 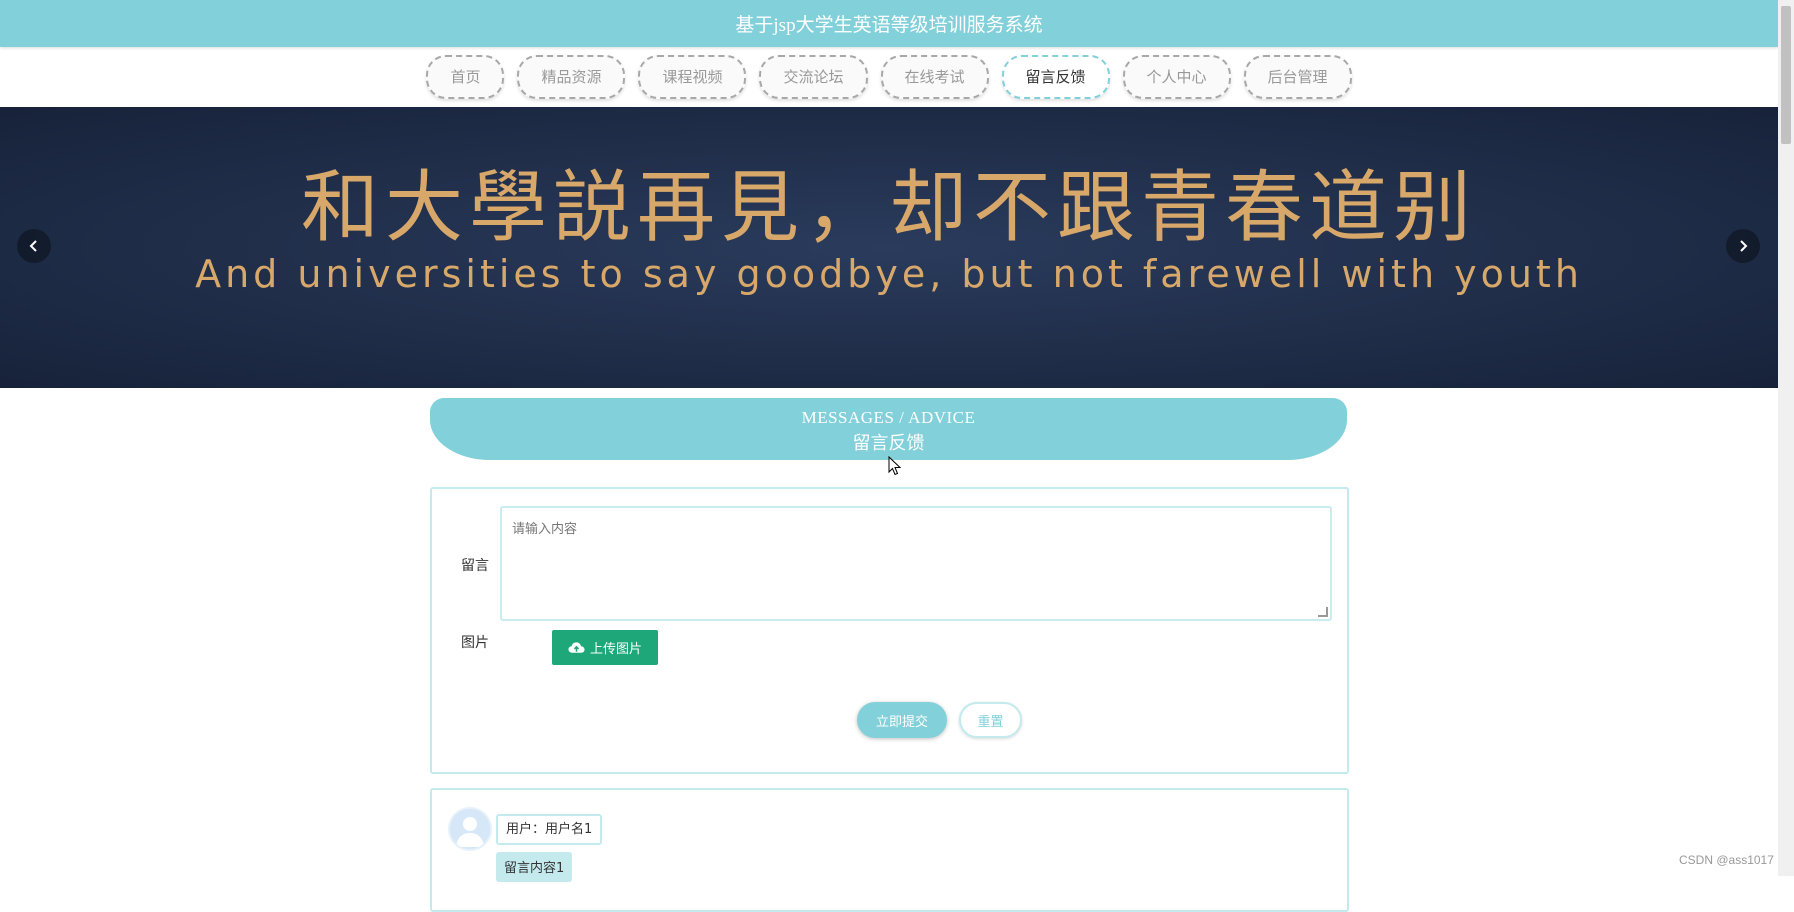 I want to click on section-title-cn: 留言反馈, so click(x=888, y=443).